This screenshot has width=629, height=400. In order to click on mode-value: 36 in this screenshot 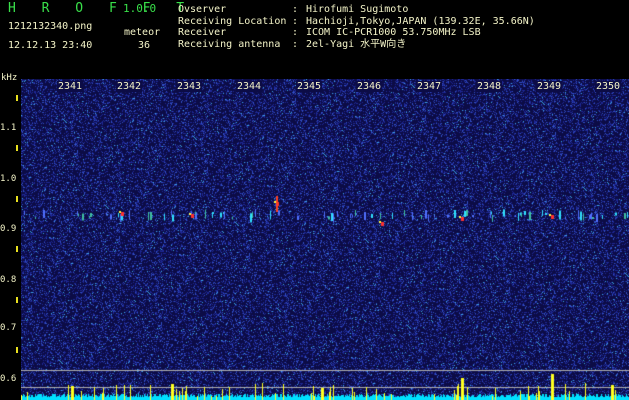, I will do `click(144, 45)`.